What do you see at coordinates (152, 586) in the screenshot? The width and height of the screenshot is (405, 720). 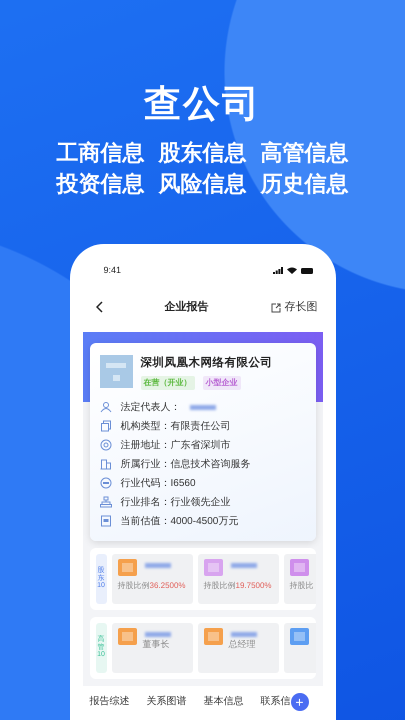 I see `person-caption: 持股比例36.2500%` at bounding box center [152, 586].